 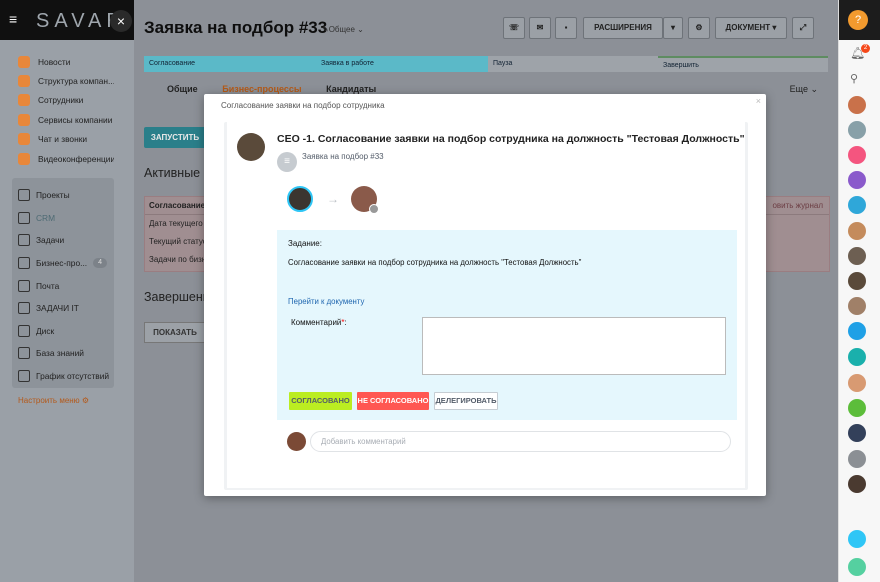 What do you see at coordinates (24, 330) in the screenshot?
I see `disk-icon` at bounding box center [24, 330].